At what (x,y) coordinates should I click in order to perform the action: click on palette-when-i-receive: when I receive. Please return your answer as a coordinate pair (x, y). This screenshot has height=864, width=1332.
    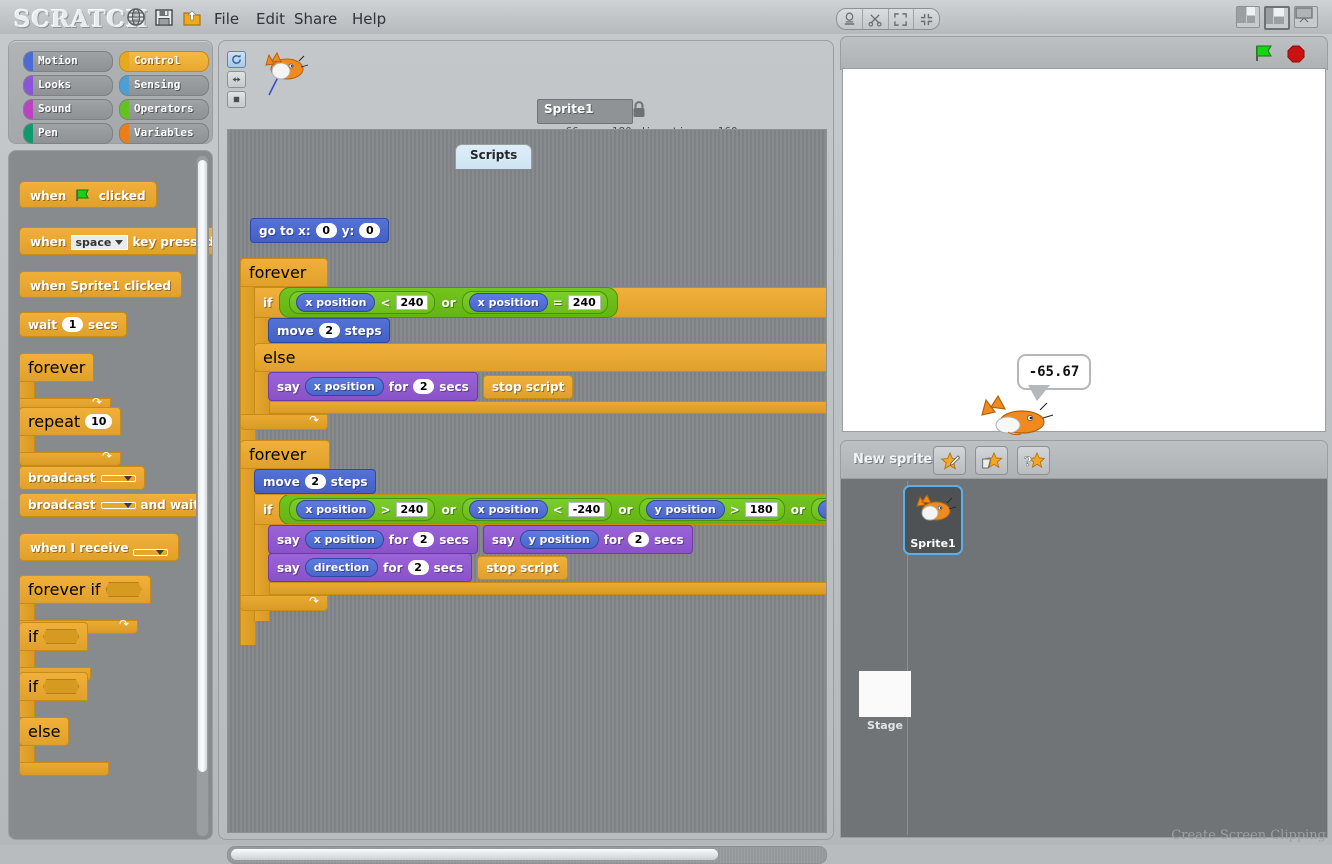
    Looking at the image, I should click on (99, 547).